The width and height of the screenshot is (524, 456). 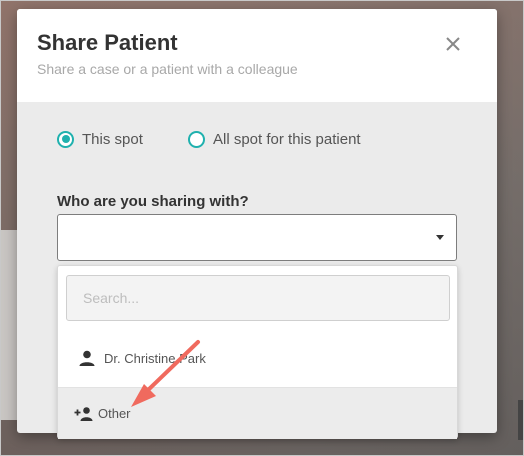 I want to click on recipient-option-christine-park: Dr. Christine Park, so click(x=257, y=358).